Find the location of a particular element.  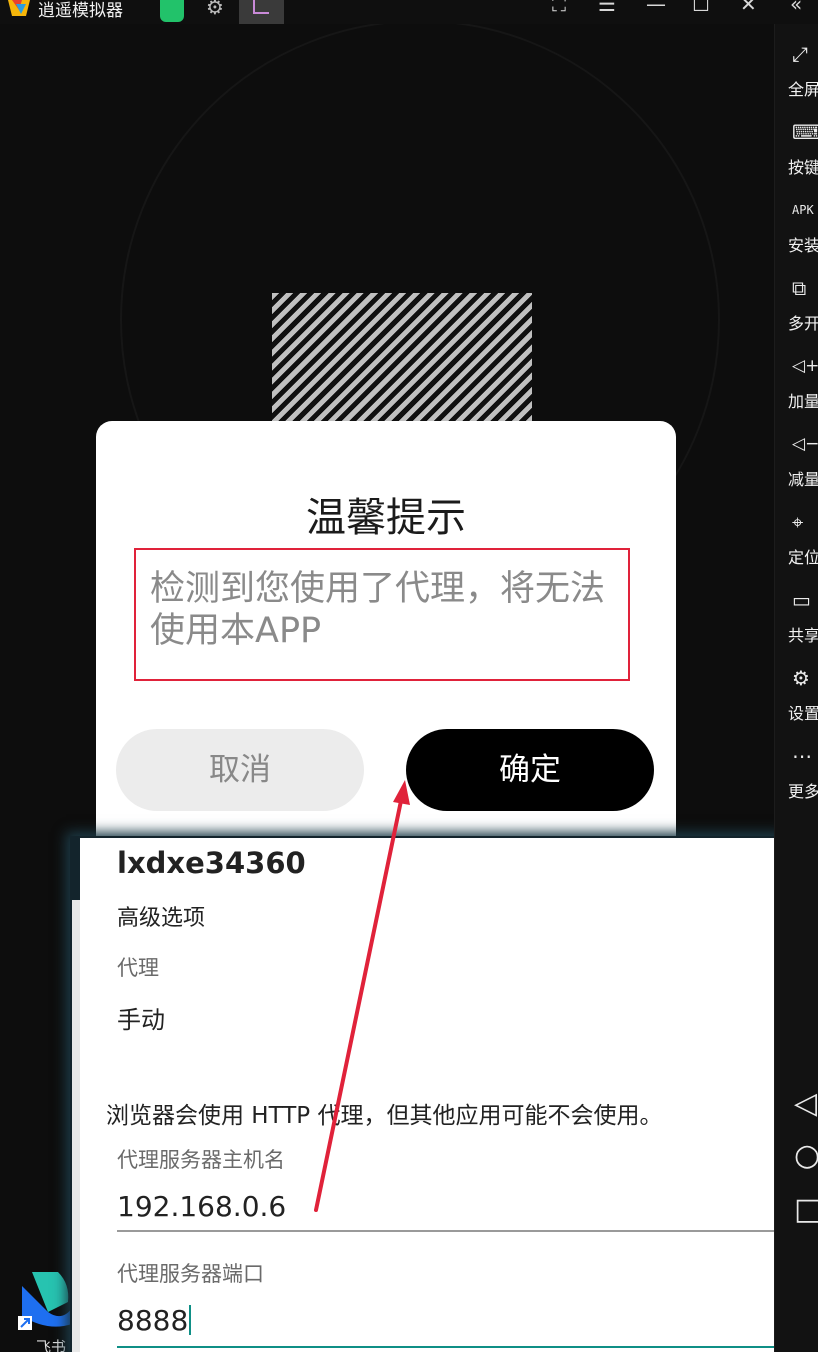

dialog-title: 温馨提示 is located at coordinates (386, 518).